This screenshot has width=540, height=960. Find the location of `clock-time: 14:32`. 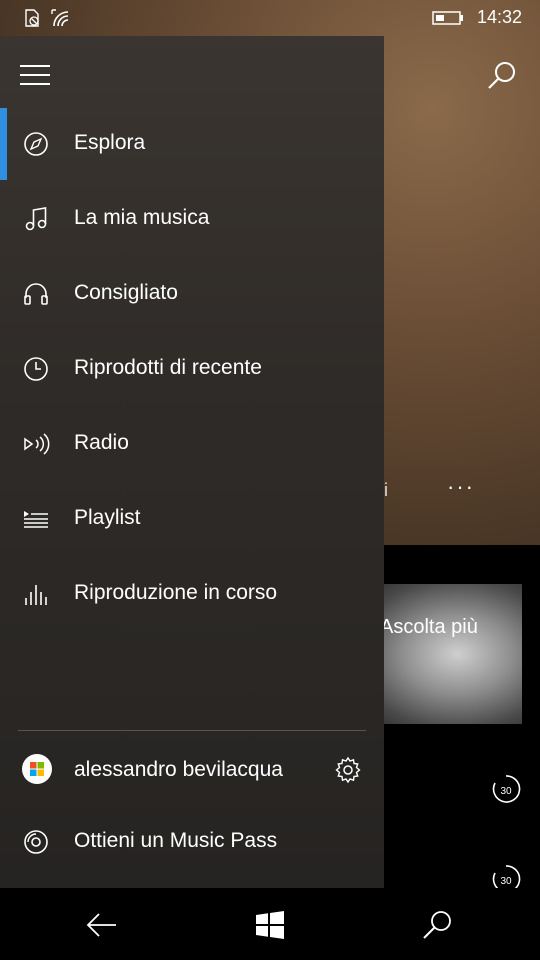

clock-time: 14:32 is located at coordinates (499, 17).